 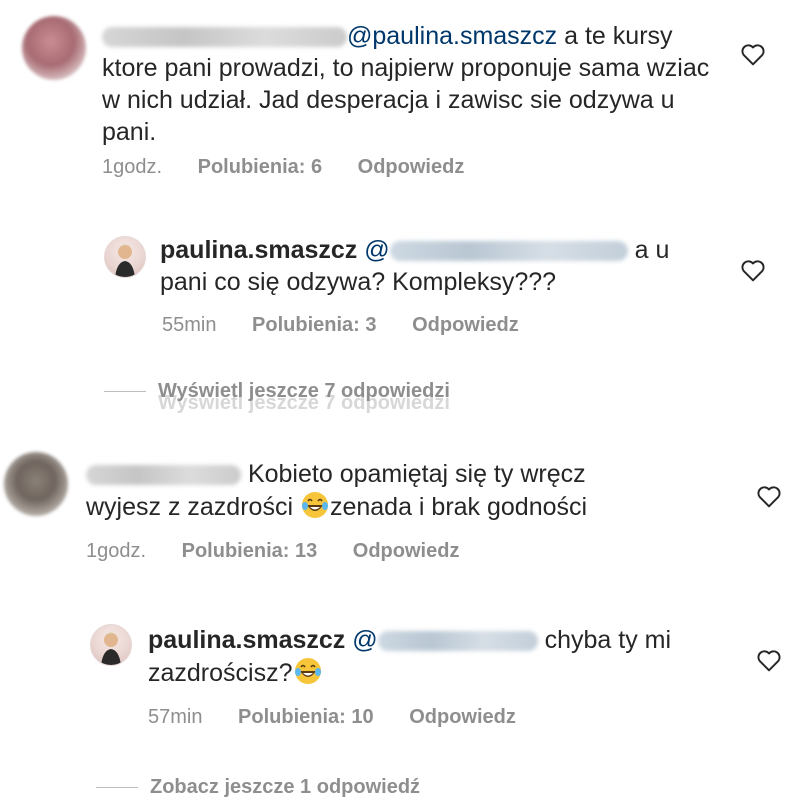 I want to click on view-more-replies: Zobacz jeszcze 1 odpowiedź, so click(x=258, y=787).